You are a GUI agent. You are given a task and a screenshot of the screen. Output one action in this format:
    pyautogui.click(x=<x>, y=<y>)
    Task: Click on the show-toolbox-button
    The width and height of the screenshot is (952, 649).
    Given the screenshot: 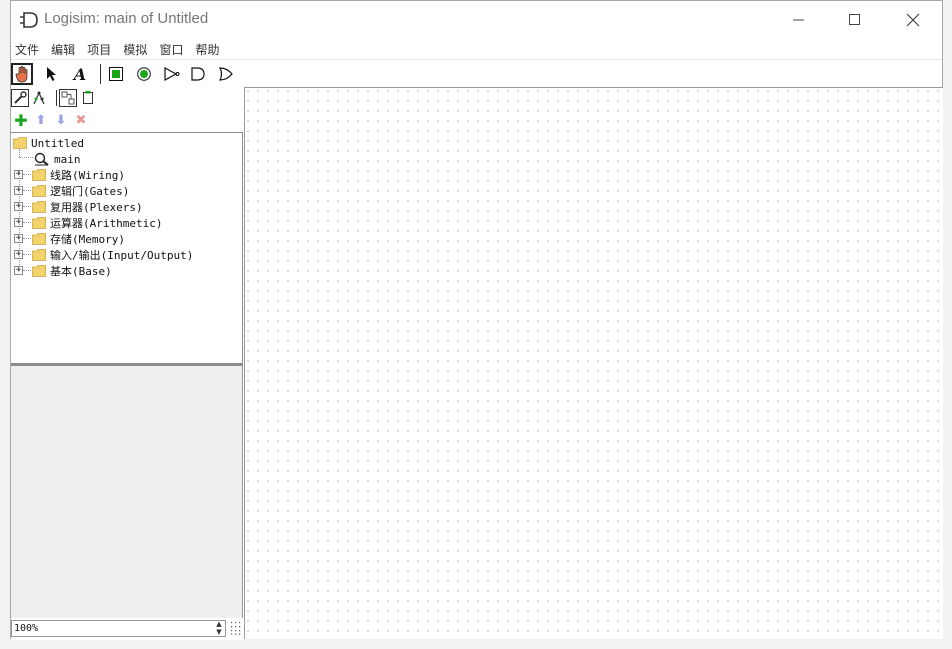 What is the action you would take?
    pyautogui.click(x=20, y=98)
    